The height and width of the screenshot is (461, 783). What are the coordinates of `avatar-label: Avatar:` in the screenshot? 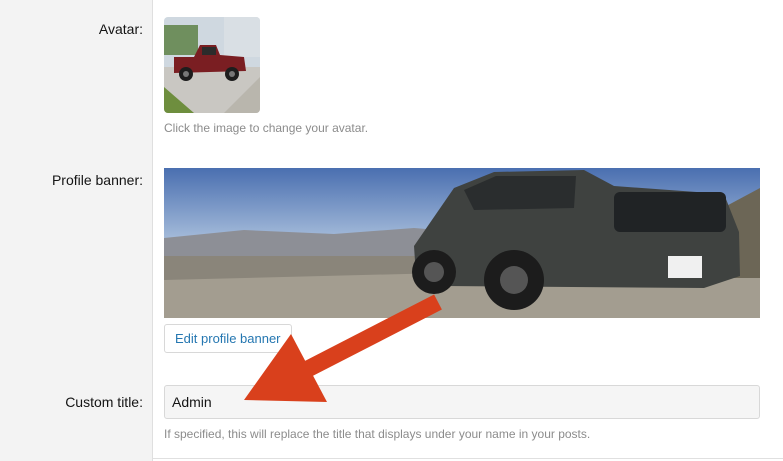 It's located at (120, 29).